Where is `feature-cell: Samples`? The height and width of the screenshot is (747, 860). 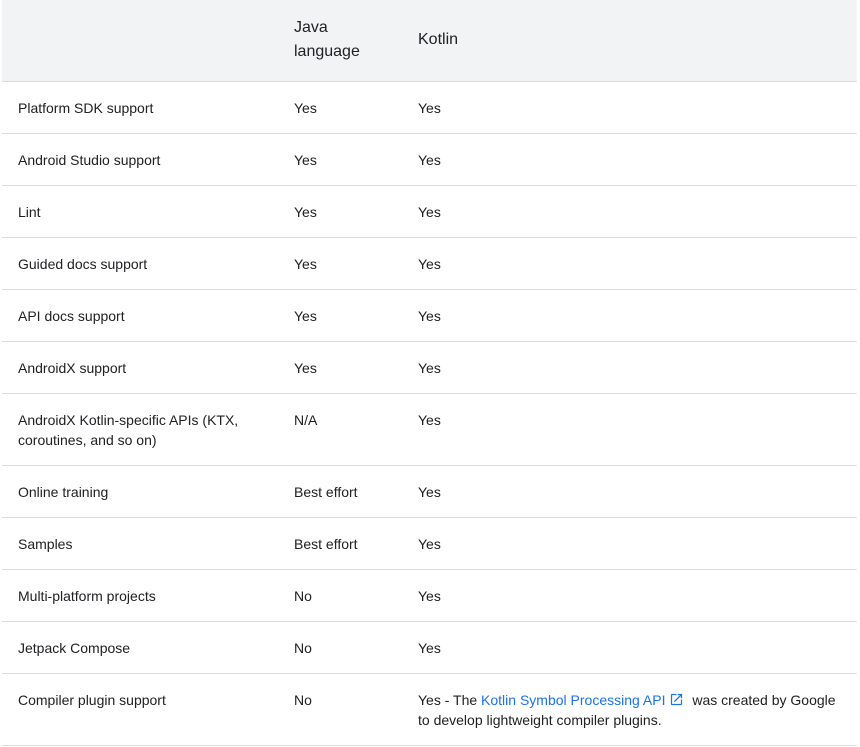 feature-cell: Samples is located at coordinates (140, 543).